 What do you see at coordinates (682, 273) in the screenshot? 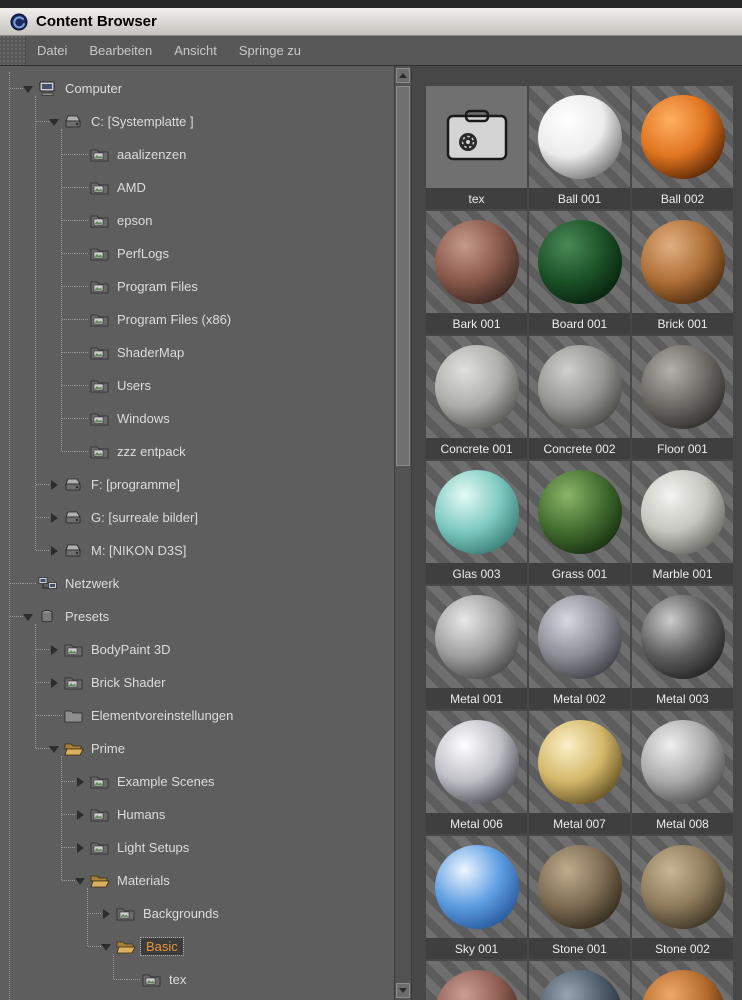
I see `material-item: Brick 001` at bounding box center [682, 273].